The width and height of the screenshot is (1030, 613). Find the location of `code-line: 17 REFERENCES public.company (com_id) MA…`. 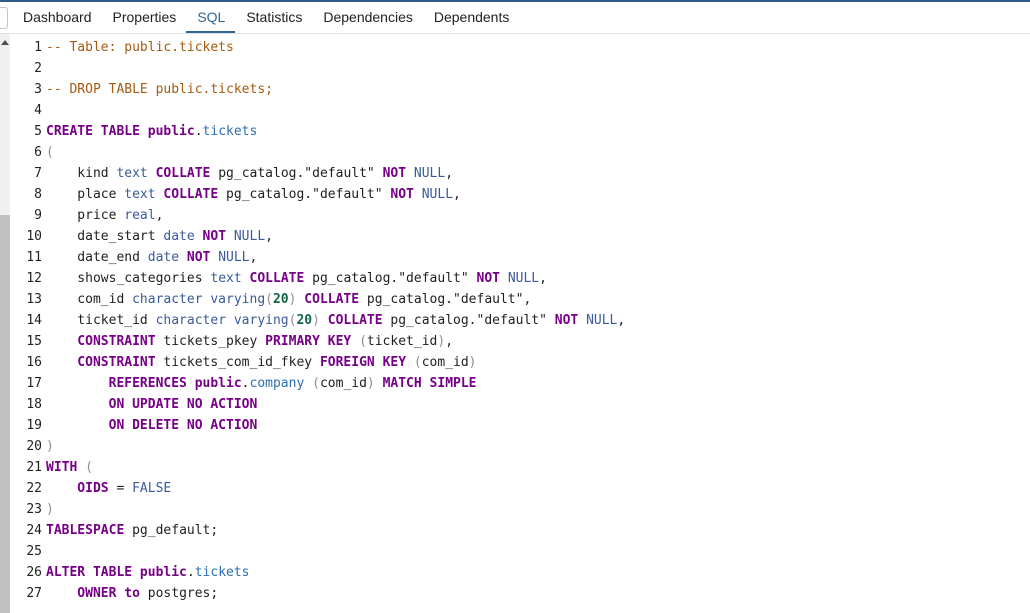

code-line: 17 REFERENCES public.company (com_id) MA… is located at coordinates (517, 383).